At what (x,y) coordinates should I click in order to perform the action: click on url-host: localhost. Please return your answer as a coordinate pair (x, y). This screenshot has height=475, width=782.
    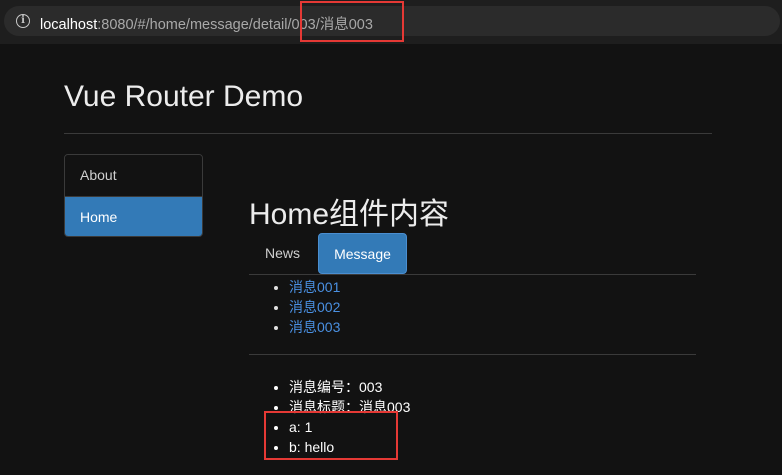
    Looking at the image, I should click on (69, 25).